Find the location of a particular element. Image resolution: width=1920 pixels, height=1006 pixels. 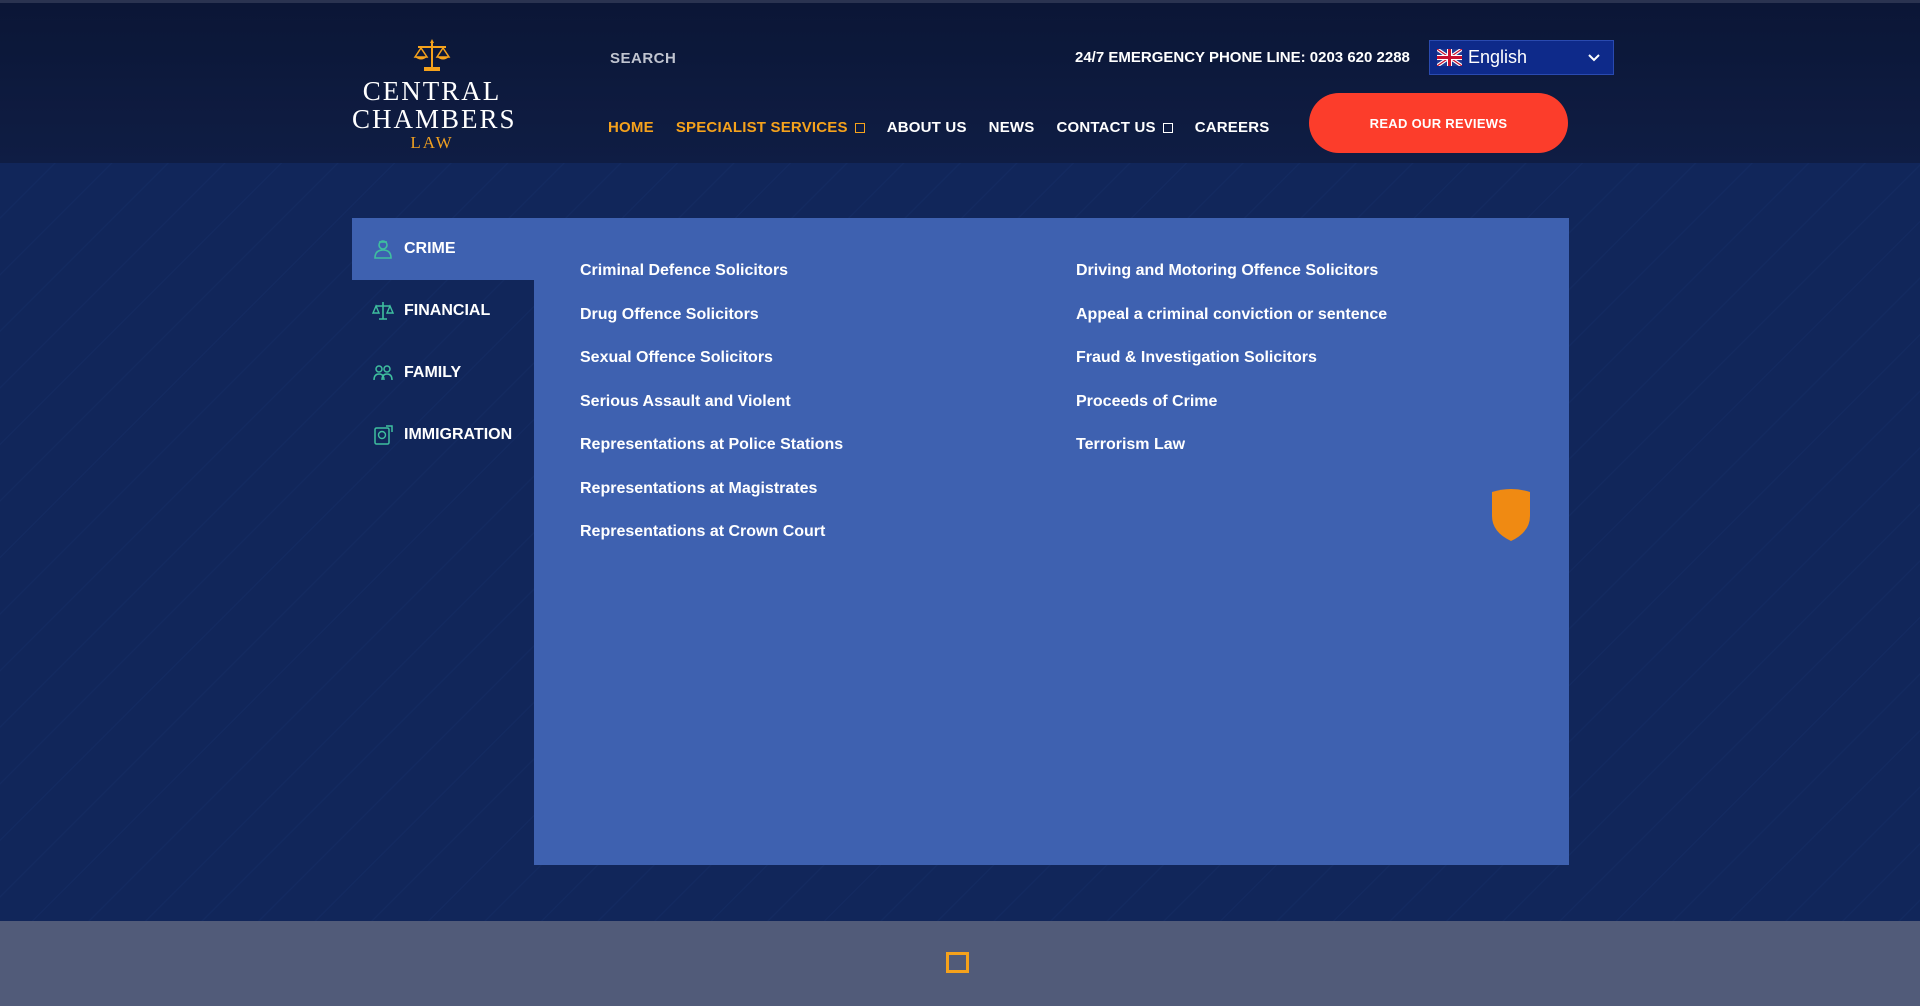

search-input is located at coordinates (760, 58).